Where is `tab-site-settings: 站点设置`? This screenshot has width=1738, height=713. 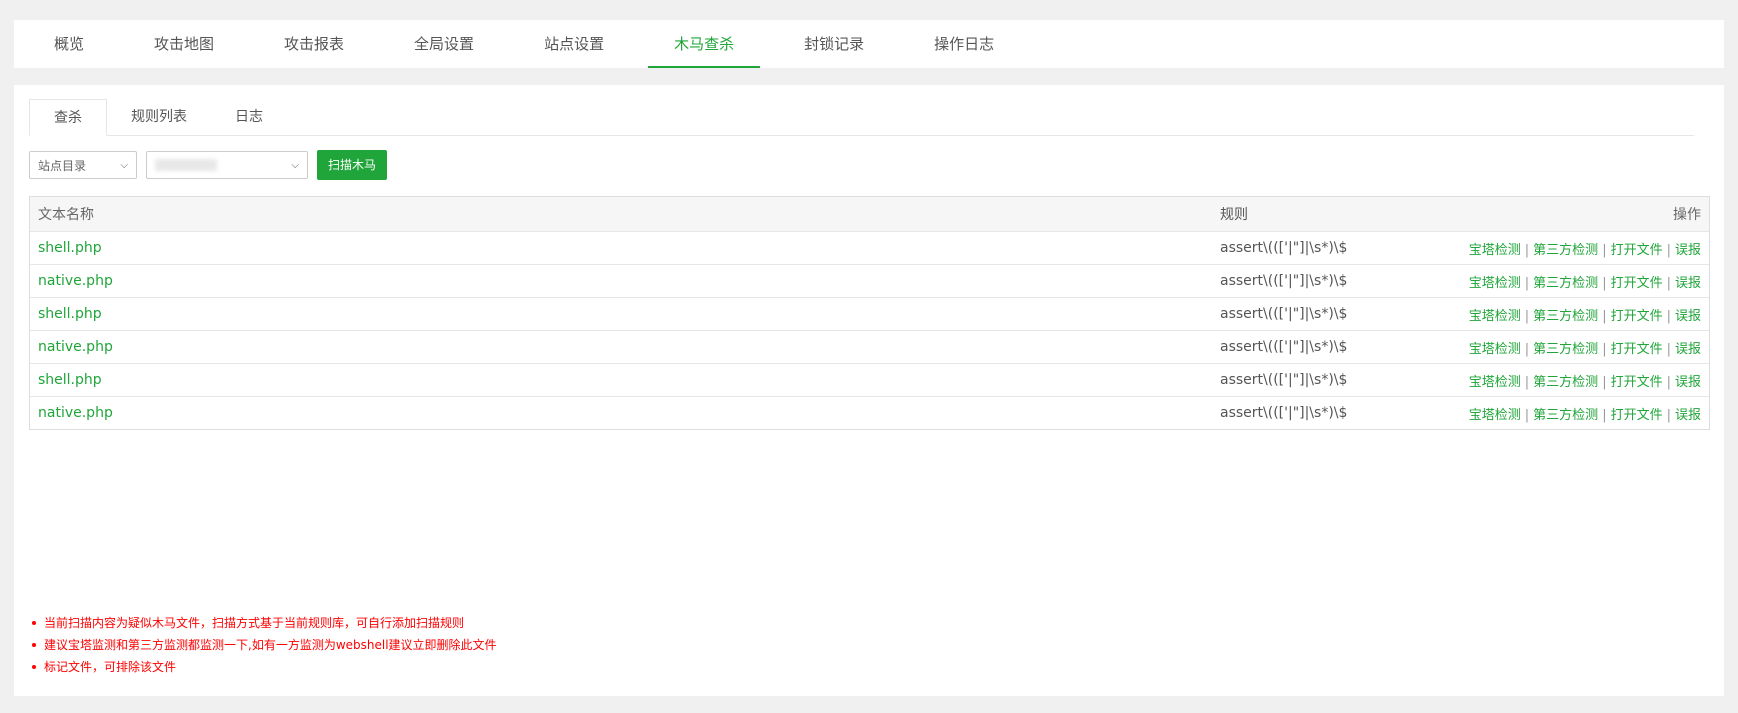
tab-site-settings: 站点设置 is located at coordinates (574, 44).